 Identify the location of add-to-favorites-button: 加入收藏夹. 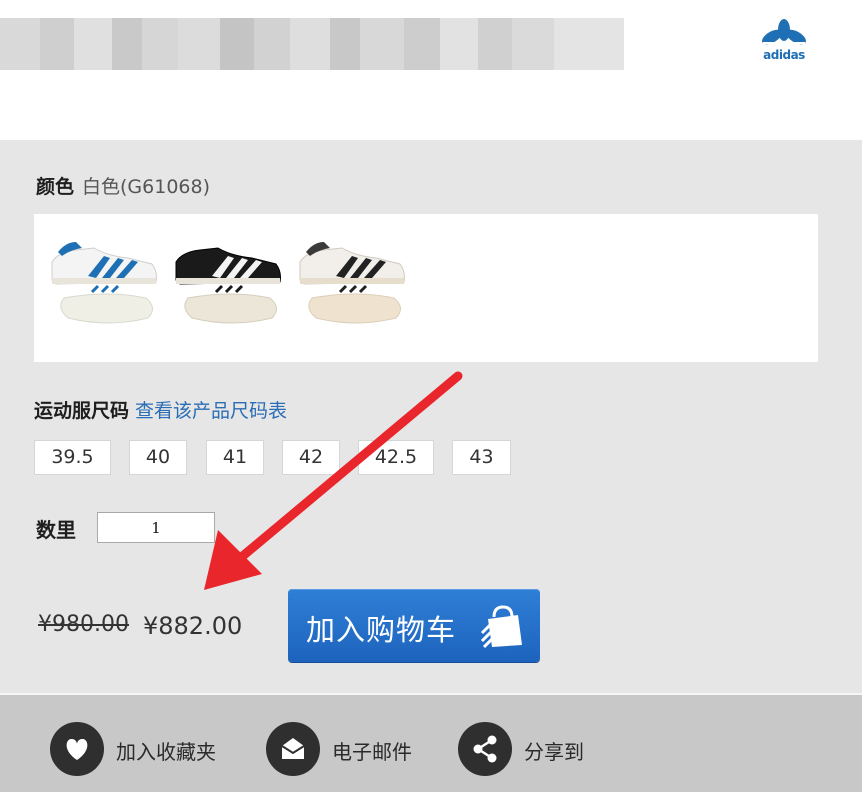
(145, 752).